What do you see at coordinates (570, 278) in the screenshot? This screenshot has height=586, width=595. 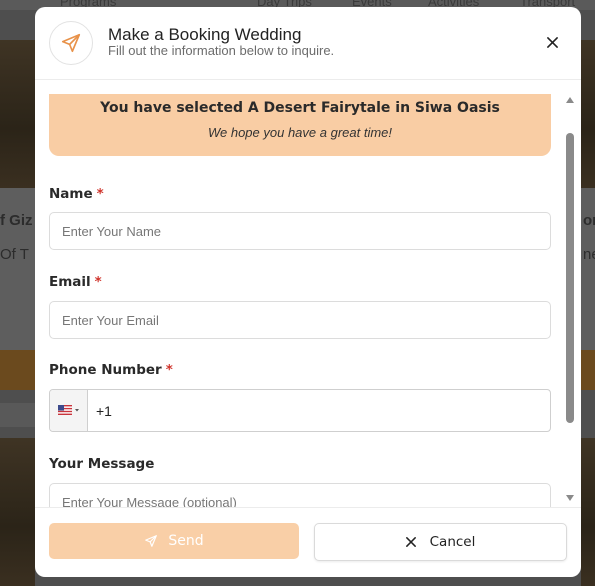 I see `scroll-thumb` at bounding box center [570, 278].